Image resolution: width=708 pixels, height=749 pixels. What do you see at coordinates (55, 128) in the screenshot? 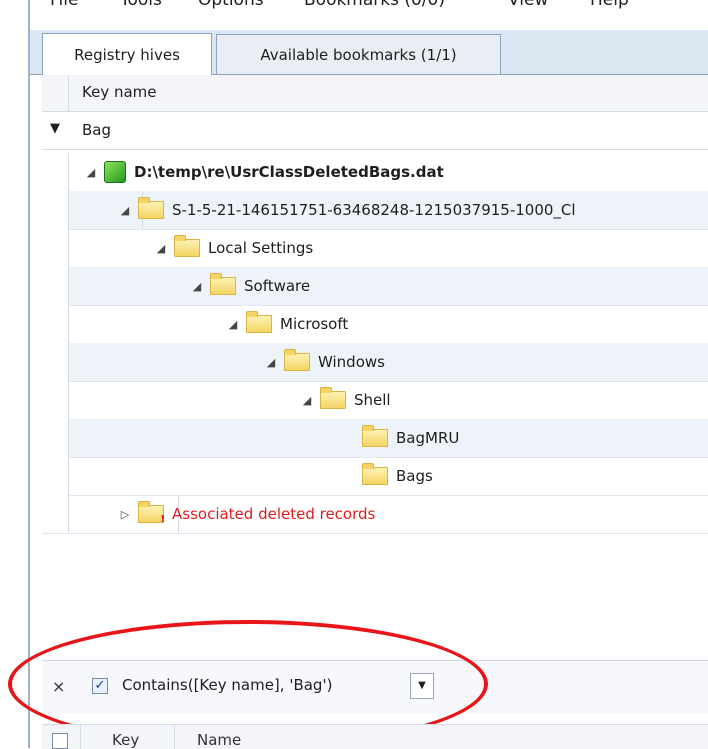
I see `filter-funnel-icon: ▼` at bounding box center [55, 128].